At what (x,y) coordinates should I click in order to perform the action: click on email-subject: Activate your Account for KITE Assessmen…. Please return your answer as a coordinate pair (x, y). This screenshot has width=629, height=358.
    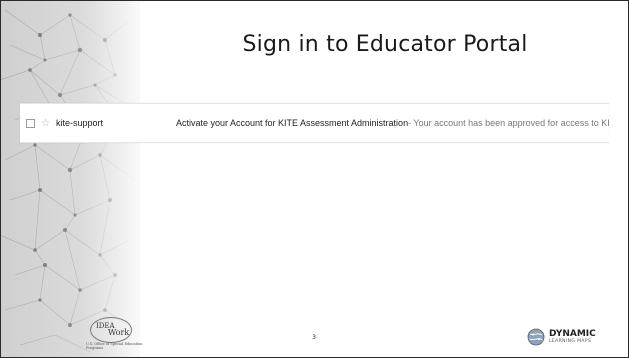
    Looking at the image, I should click on (292, 123).